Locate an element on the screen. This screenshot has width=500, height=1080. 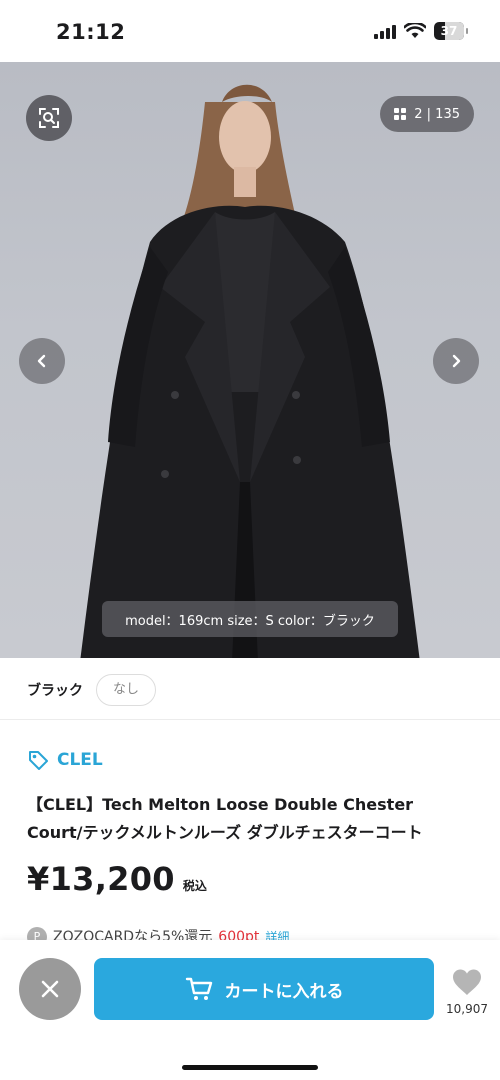
zozocard-detail-link: 詳細 is located at coordinates (277, 934).